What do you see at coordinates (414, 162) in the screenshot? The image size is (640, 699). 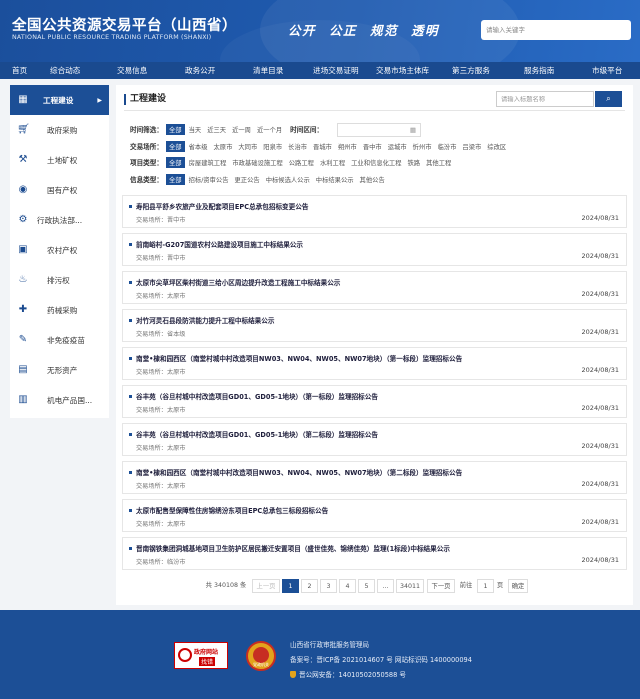 I see `filter-option: 铁路` at bounding box center [414, 162].